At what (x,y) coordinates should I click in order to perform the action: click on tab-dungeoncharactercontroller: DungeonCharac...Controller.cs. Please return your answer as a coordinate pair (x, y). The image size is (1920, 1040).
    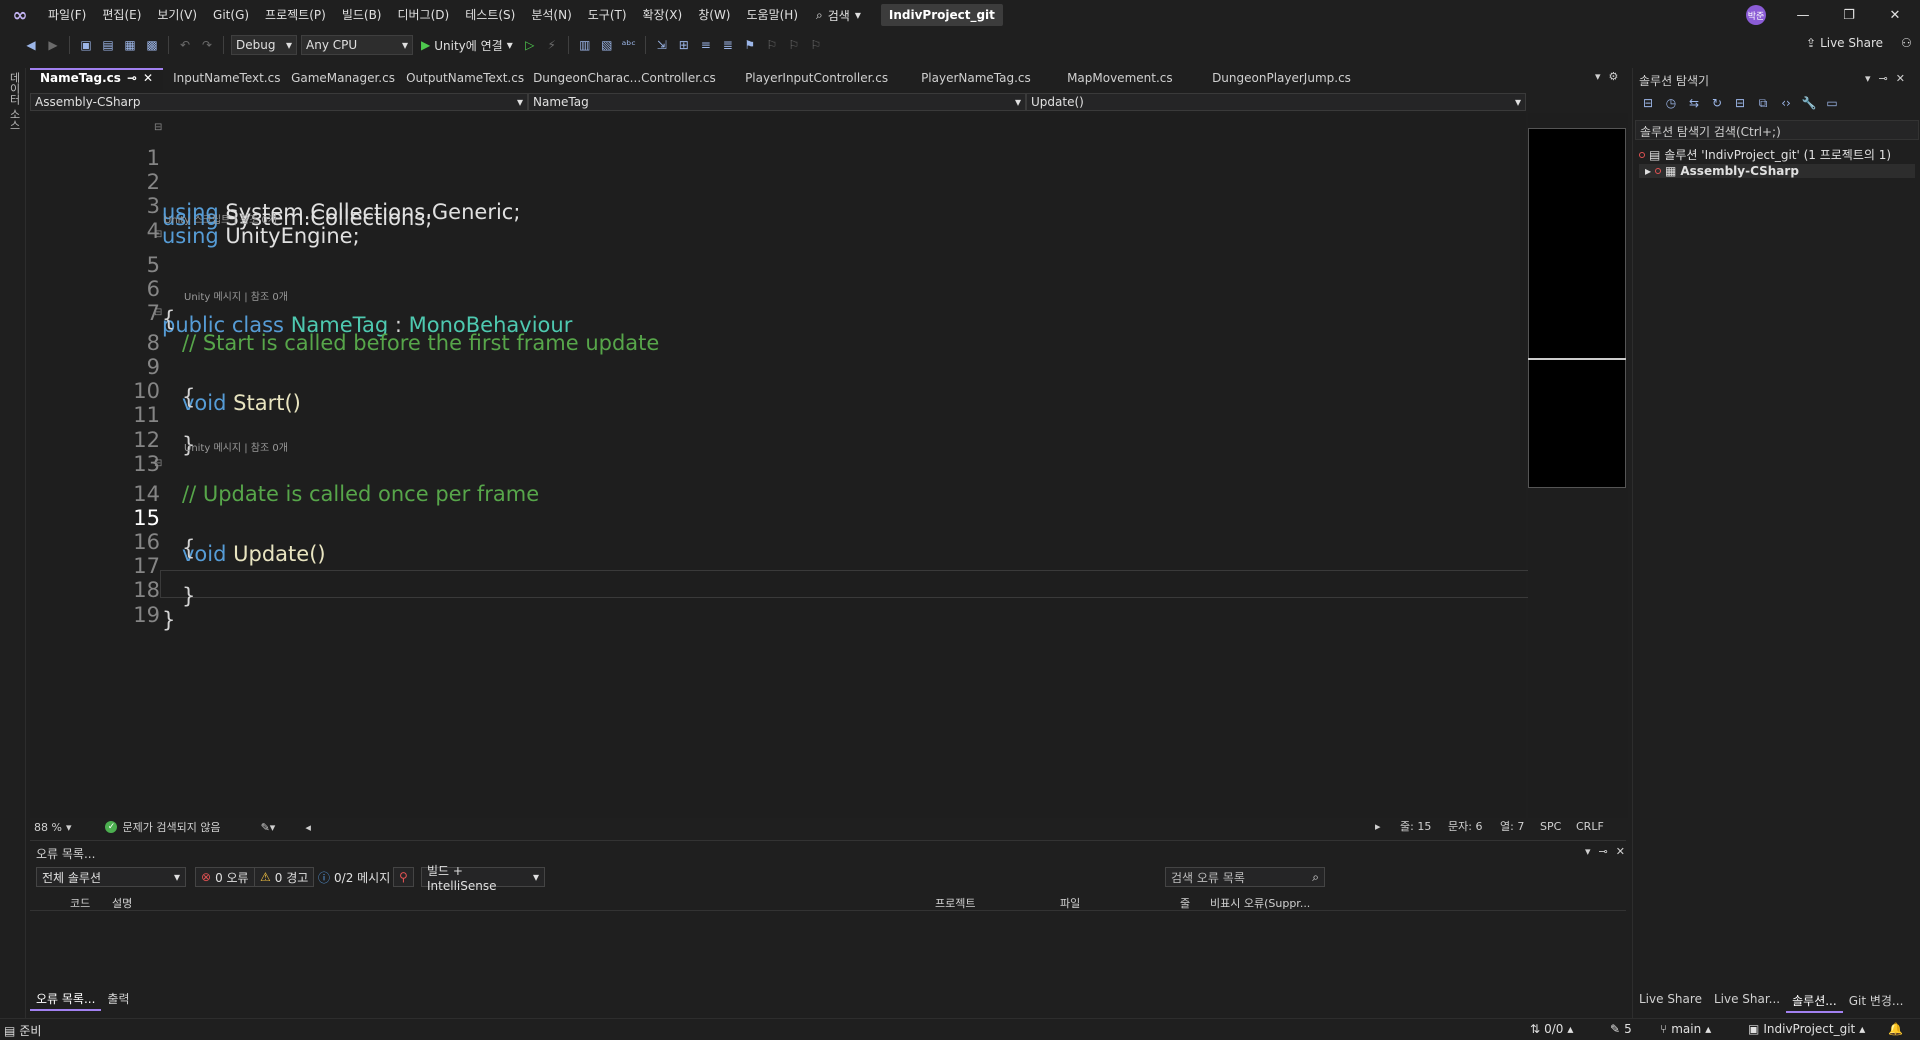
    Looking at the image, I should click on (629, 79).